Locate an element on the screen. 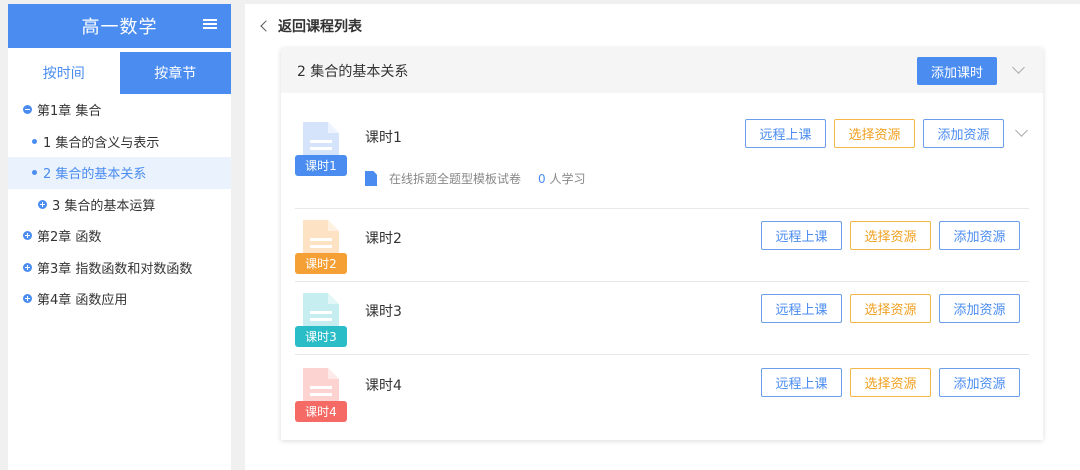 Image resolution: width=1080 pixels, height=470 pixels. lesson-doc-icon: 课时3 is located at coordinates (321, 320).